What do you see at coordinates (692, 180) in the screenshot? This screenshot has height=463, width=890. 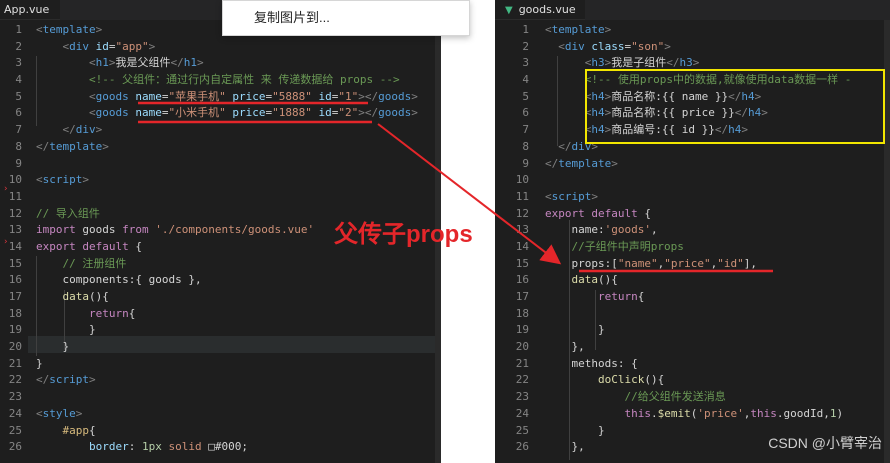 I see `code-line: 10` at bounding box center [692, 180].